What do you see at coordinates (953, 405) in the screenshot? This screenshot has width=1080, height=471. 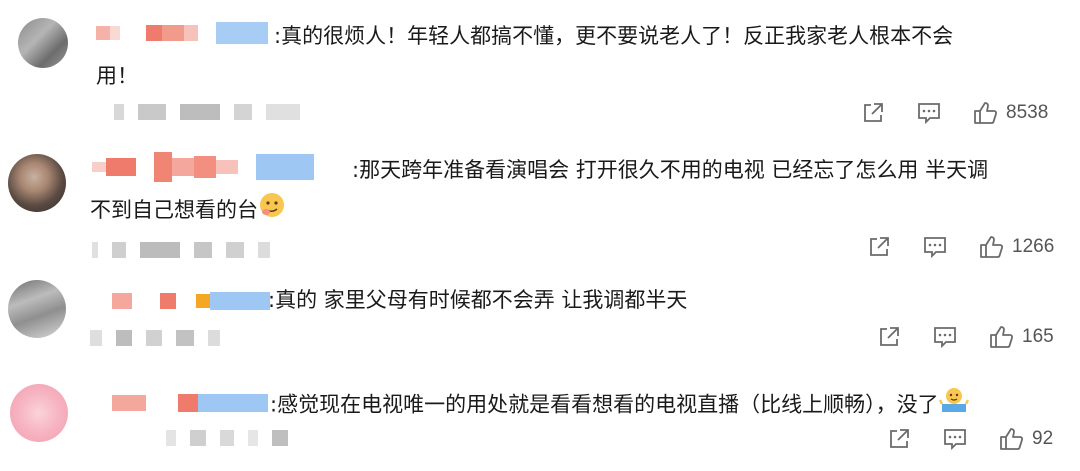 I see `shrug-emoji` at bounding box center [953, 405].